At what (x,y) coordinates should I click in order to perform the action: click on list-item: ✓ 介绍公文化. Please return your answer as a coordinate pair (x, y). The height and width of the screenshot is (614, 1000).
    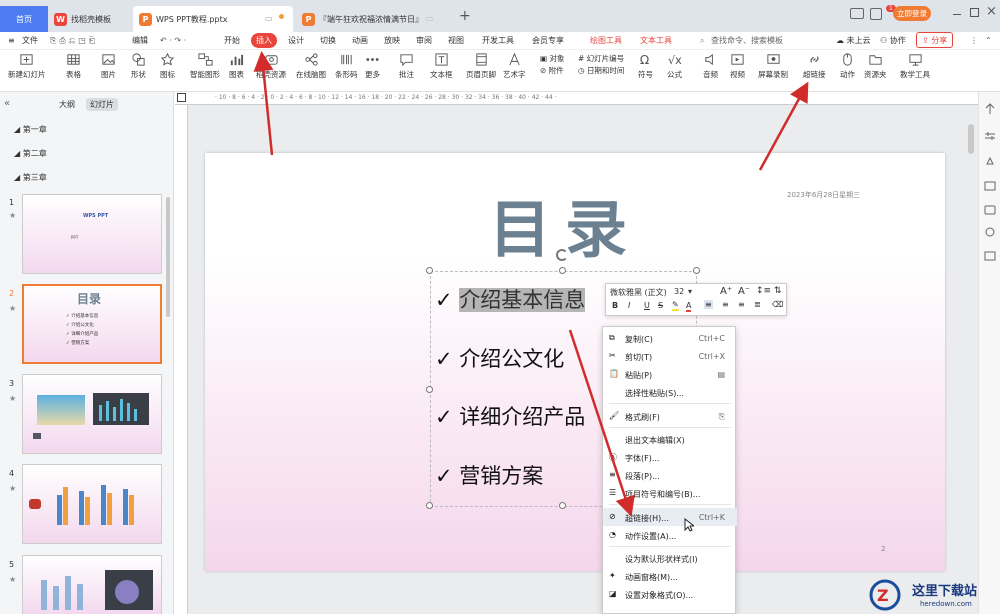
    Looking at the image, I should click on (499, 358).